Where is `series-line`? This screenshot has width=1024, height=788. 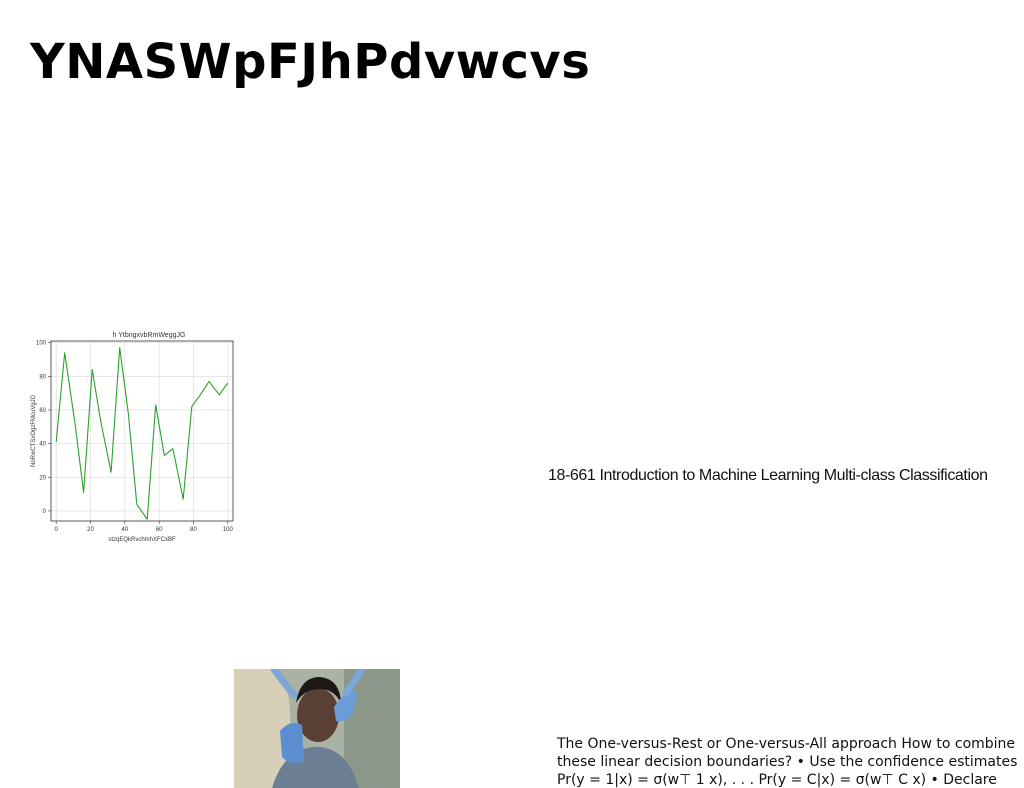
series-line is located at coordinates (142, 433).